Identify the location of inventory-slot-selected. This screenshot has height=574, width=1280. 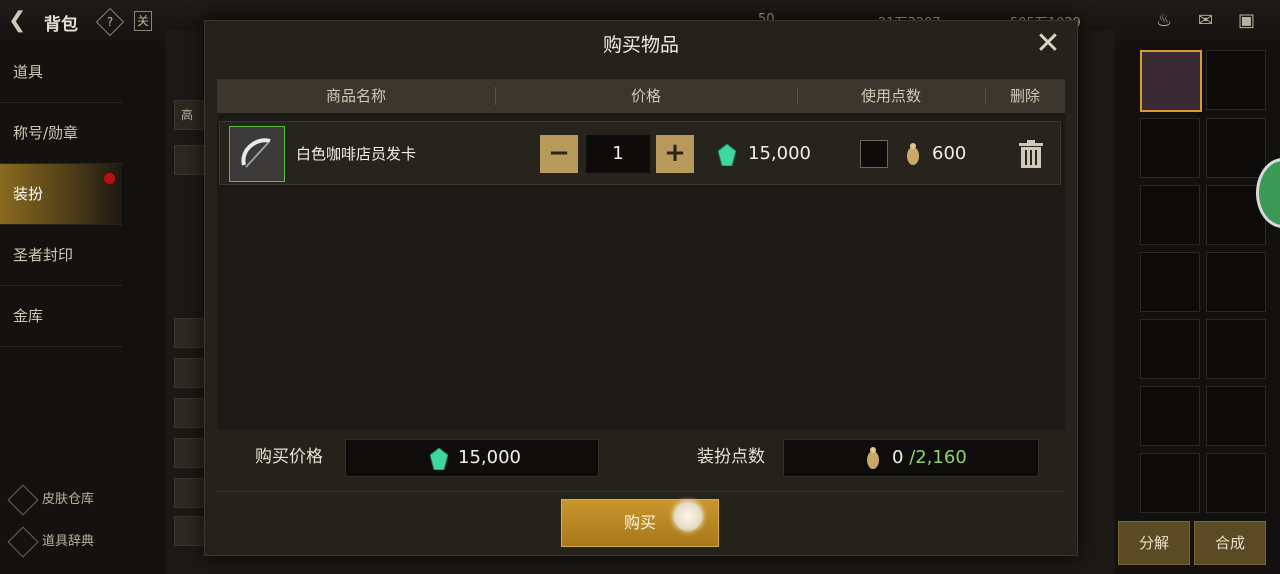
(1171, 81).